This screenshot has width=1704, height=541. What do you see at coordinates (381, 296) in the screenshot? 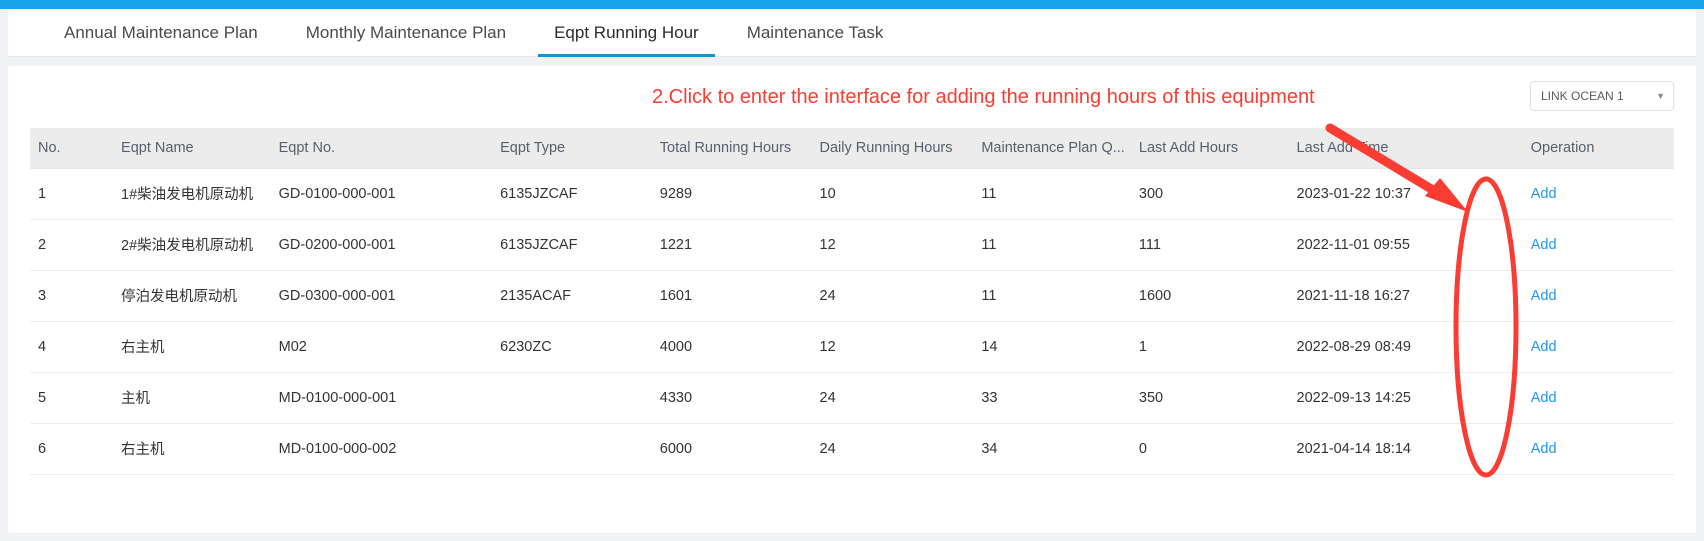
I see `cell-eqpt-no: GD-0300-000-001` at bounding box center [381, 296].